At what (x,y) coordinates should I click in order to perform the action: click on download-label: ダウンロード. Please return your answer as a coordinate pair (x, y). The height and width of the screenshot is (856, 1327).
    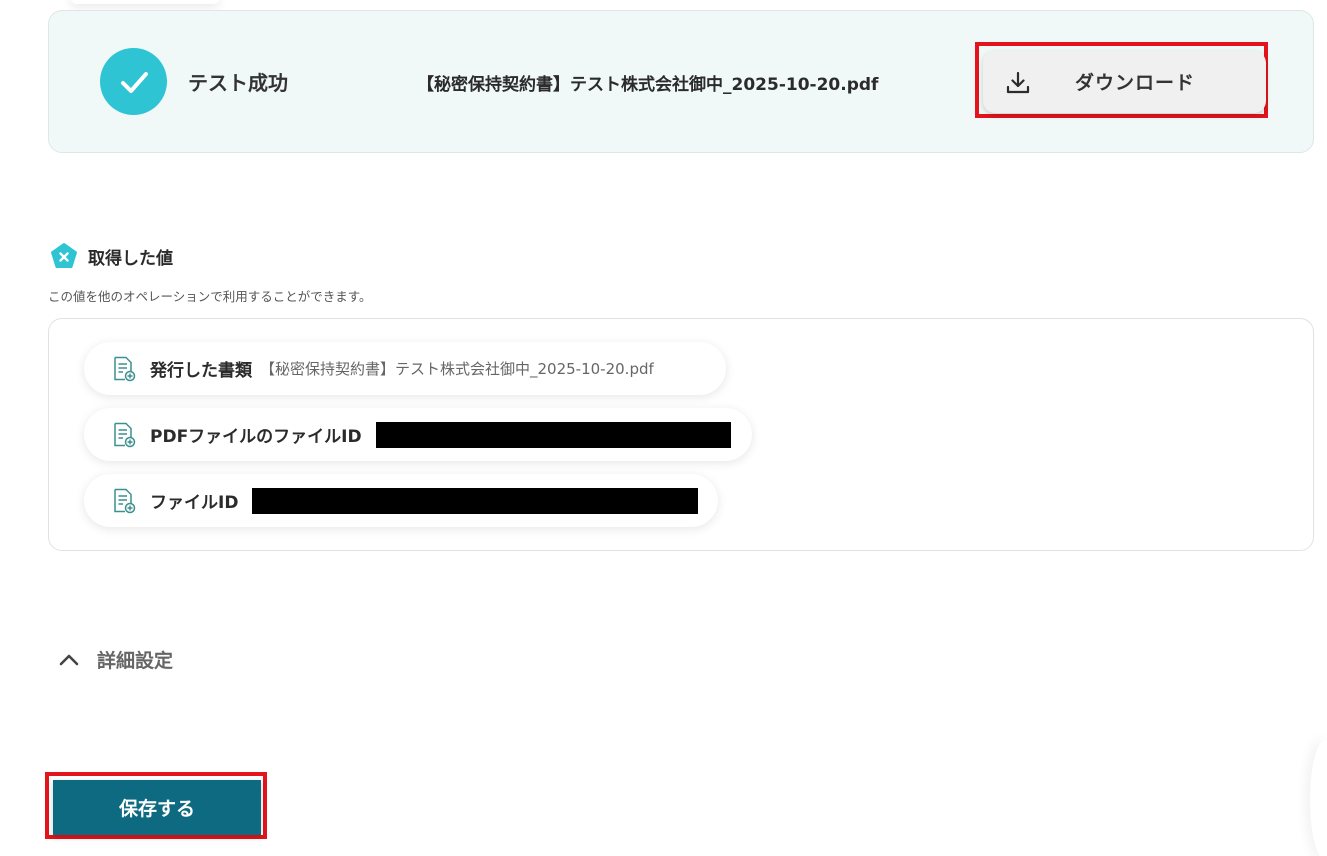
    Looking at the image, I should click on (1135, 83).